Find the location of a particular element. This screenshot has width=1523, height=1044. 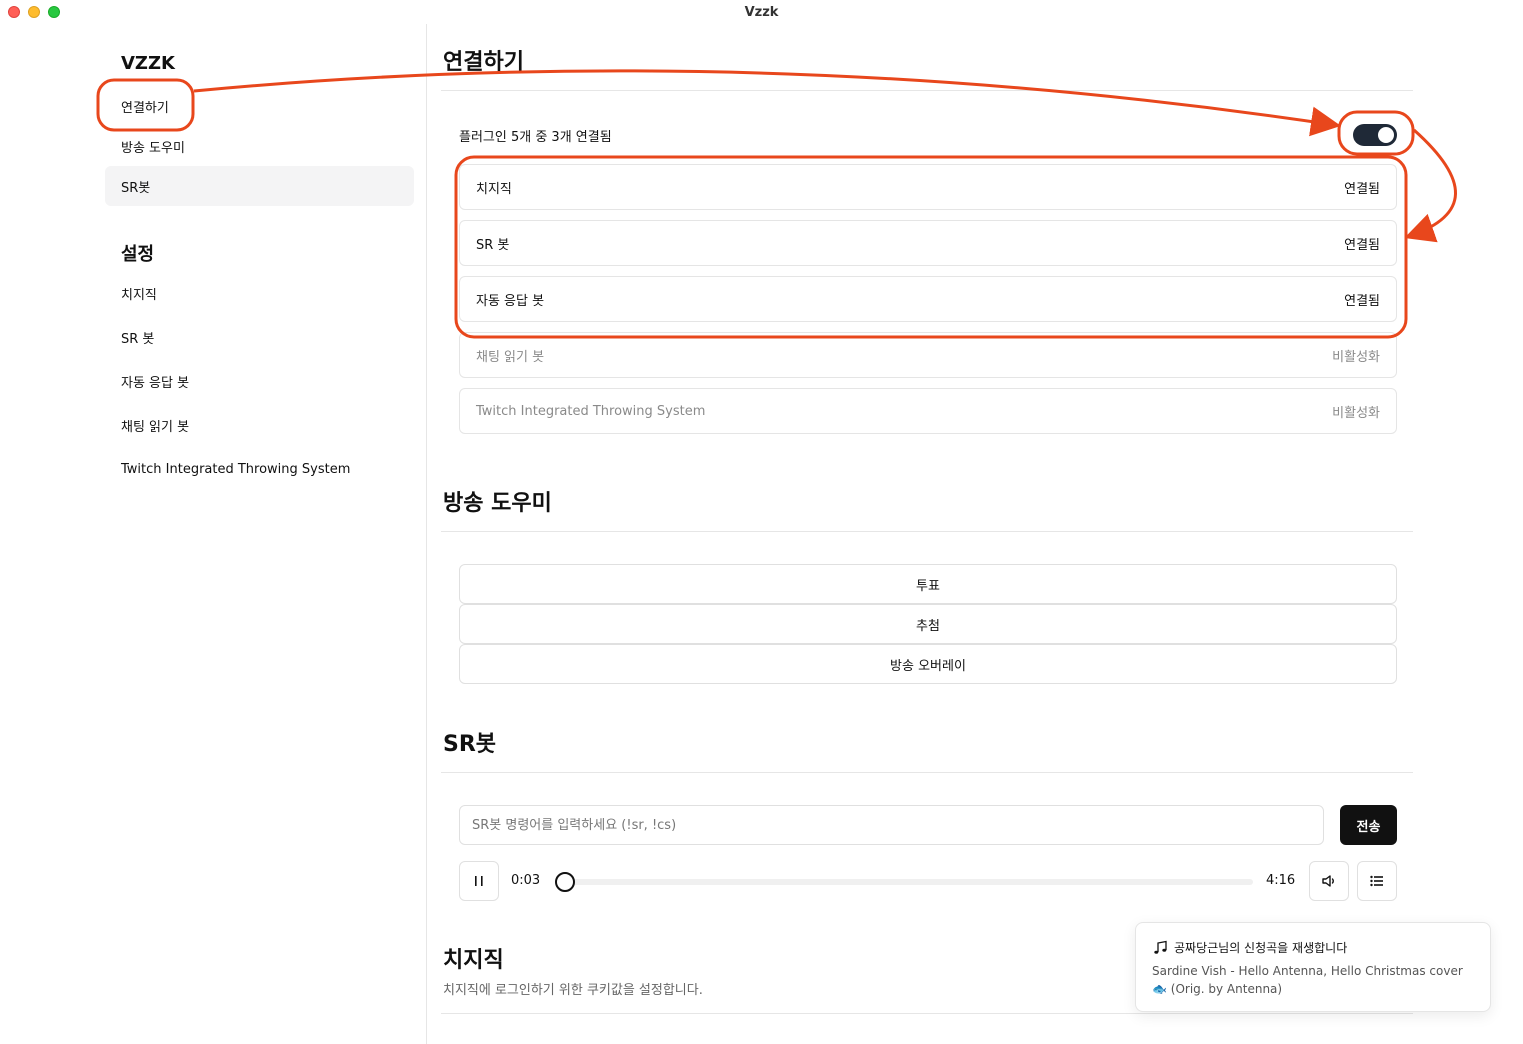

volume-button is located at coordinates (1329, 881).